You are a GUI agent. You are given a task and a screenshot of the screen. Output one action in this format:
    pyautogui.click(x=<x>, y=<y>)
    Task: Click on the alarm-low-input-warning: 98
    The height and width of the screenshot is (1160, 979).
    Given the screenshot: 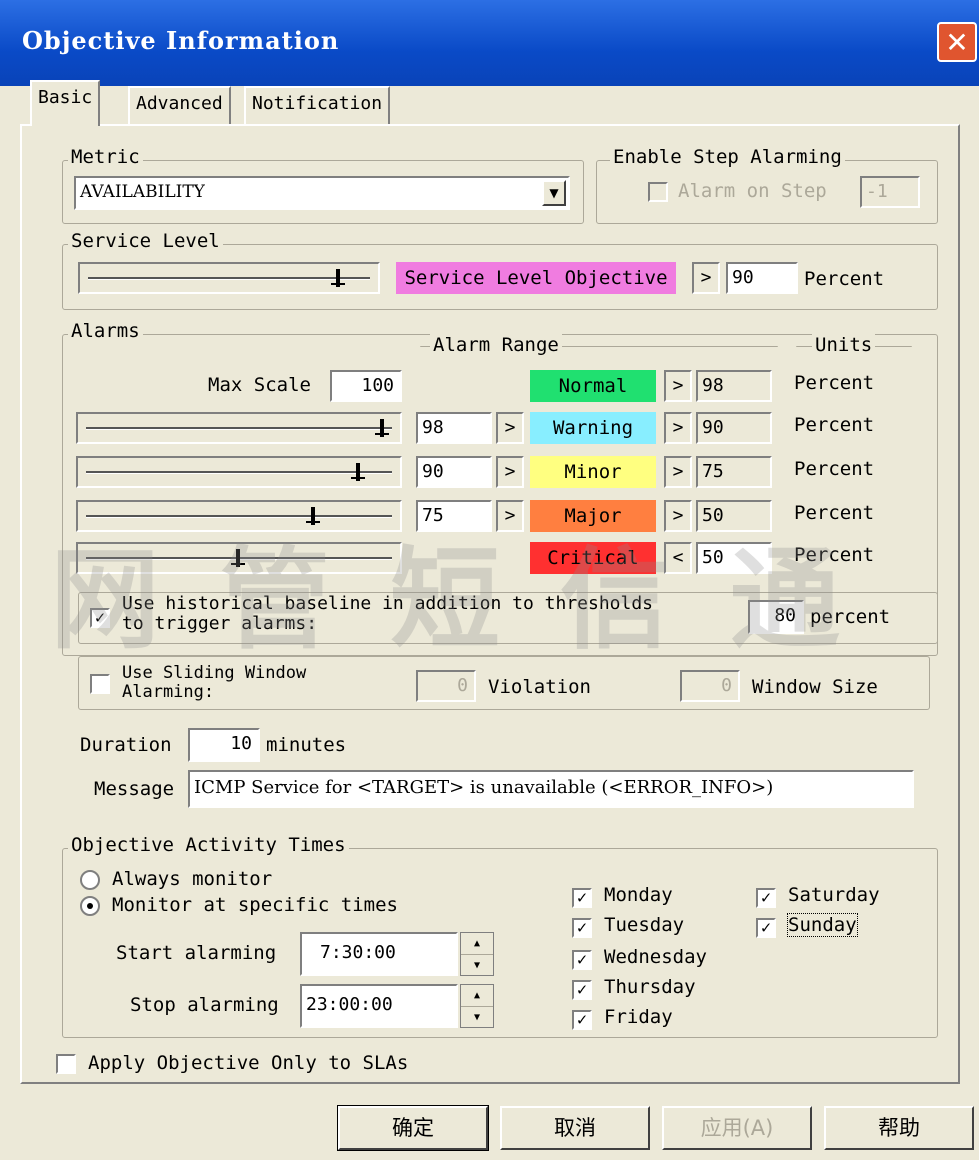 What is the action you would take?
    pyautogui.click(x=454, y=428)
    